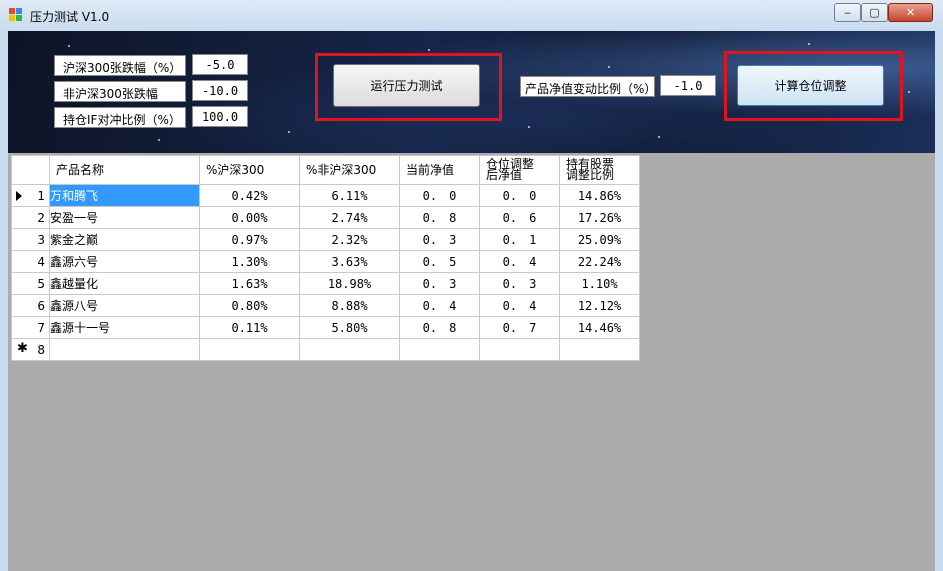  I want to click on cell-non-hs300: 18.98%, so click(349, 283).